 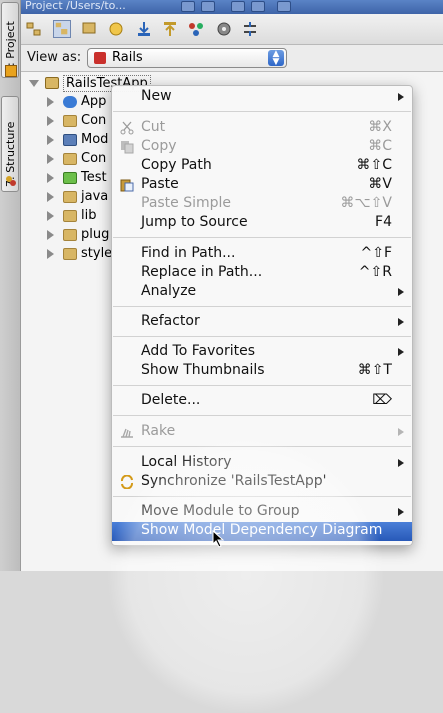 I want to click on tab-structure: 7: Structure, so click(x=10, y=144).